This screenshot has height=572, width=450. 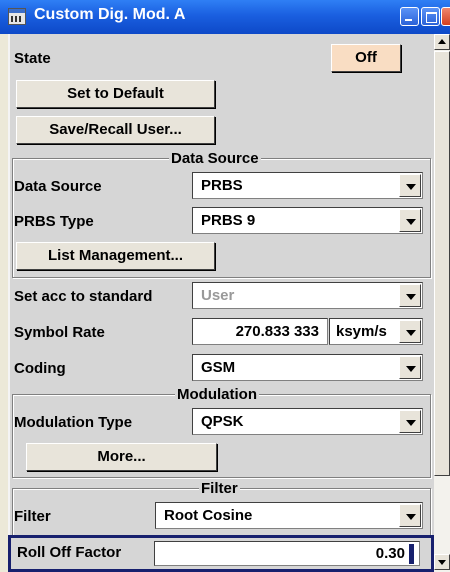 I want to click on data-source-group-title: Data Source, so click(x=215, y=158).